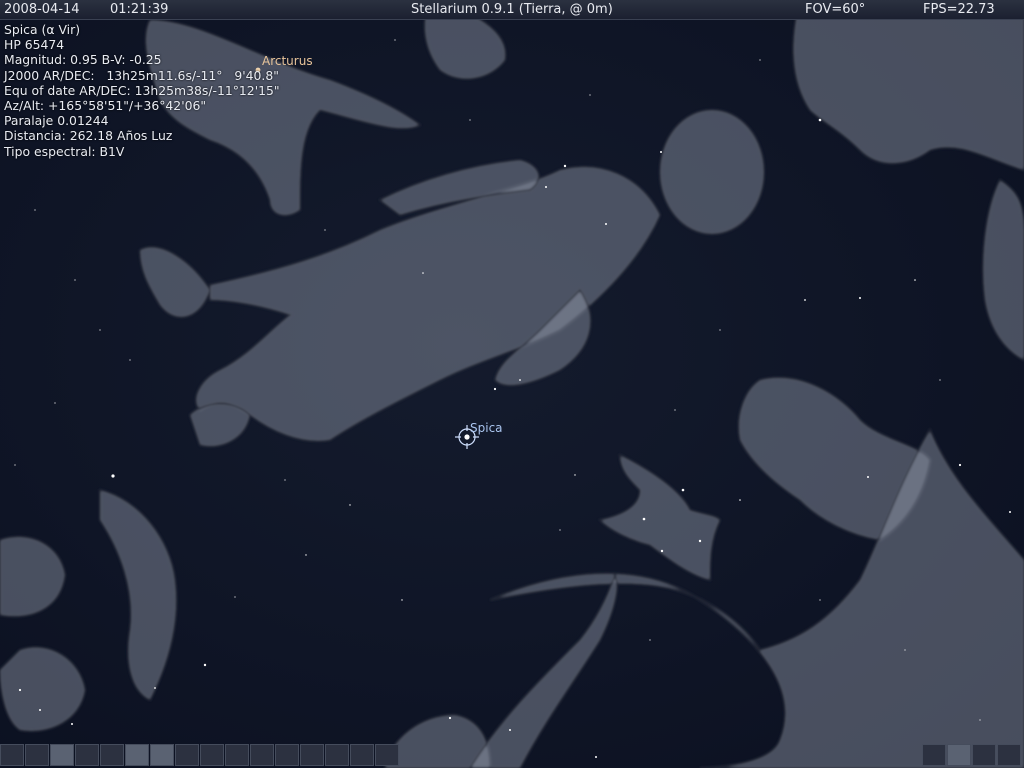 The image size is (1024, 768). I want to click on object-az-alt: Az/Alt: +165°58'51"/+36°42'06", so click(105, 106).